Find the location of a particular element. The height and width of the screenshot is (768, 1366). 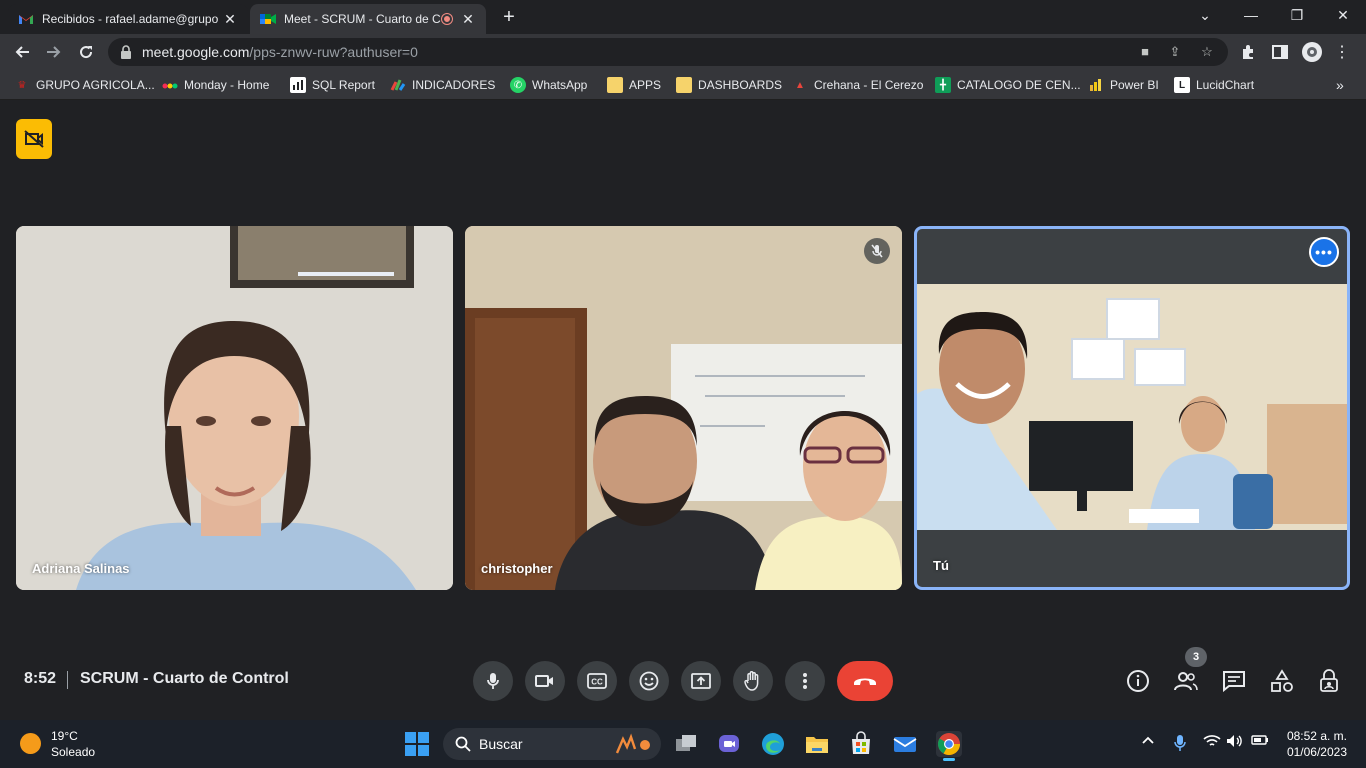

crehana-icon: ▲ is located at coordinates (800, 85).